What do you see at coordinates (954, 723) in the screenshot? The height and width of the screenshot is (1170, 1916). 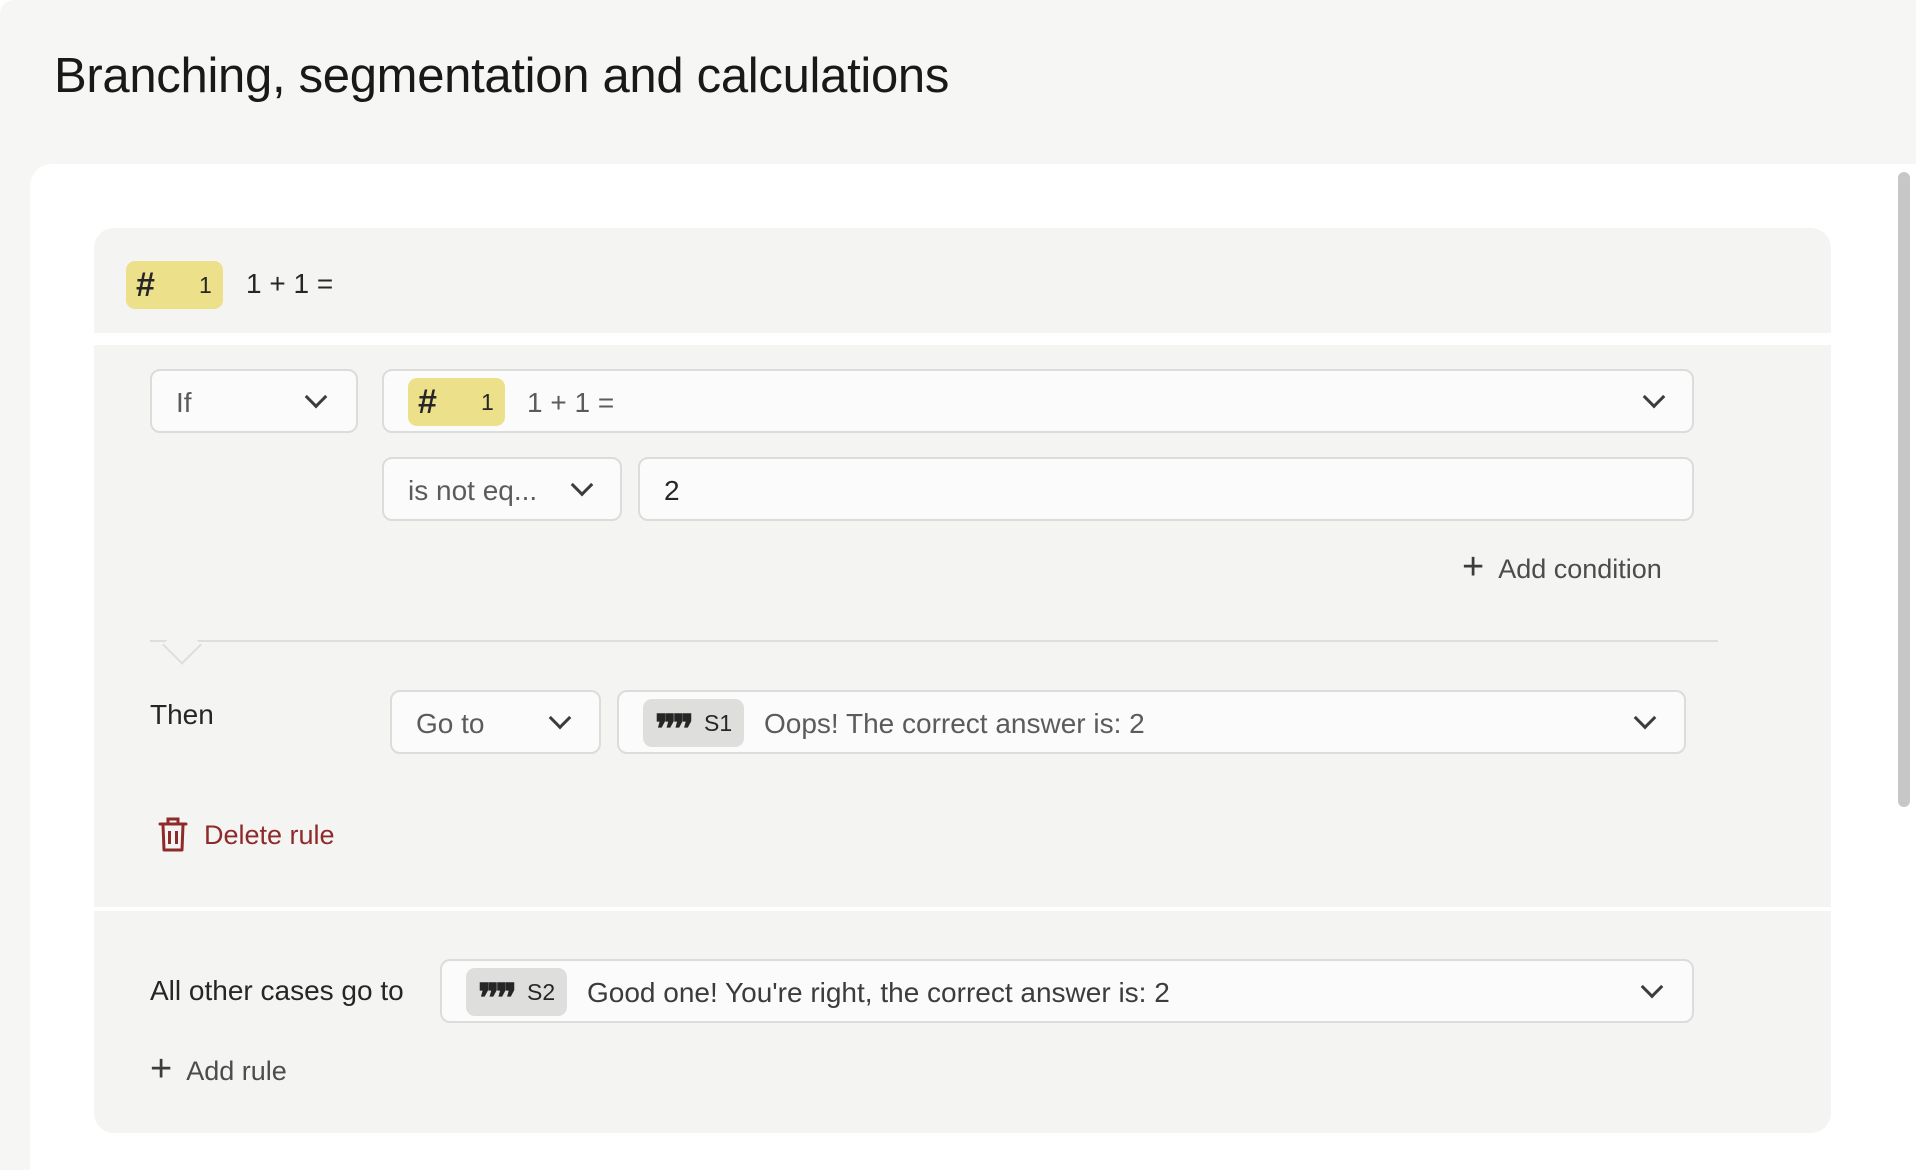 I see `target-text: Oops! The correct answer is: 2` at bounding box center [954, 723].